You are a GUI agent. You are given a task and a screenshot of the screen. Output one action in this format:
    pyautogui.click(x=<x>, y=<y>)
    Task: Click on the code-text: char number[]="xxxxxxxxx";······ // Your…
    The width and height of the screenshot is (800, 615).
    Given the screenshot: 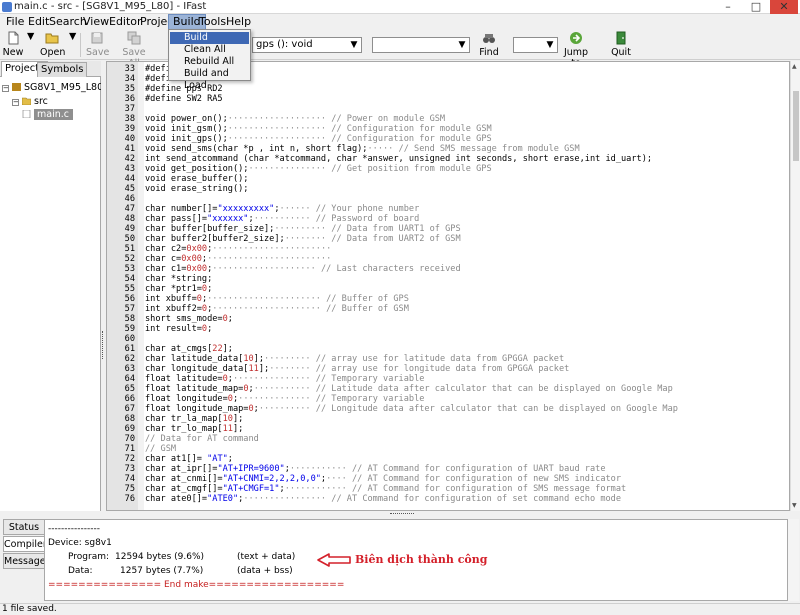 What is the action you would take?
    pyautogui.click(x=282, y=209)
    